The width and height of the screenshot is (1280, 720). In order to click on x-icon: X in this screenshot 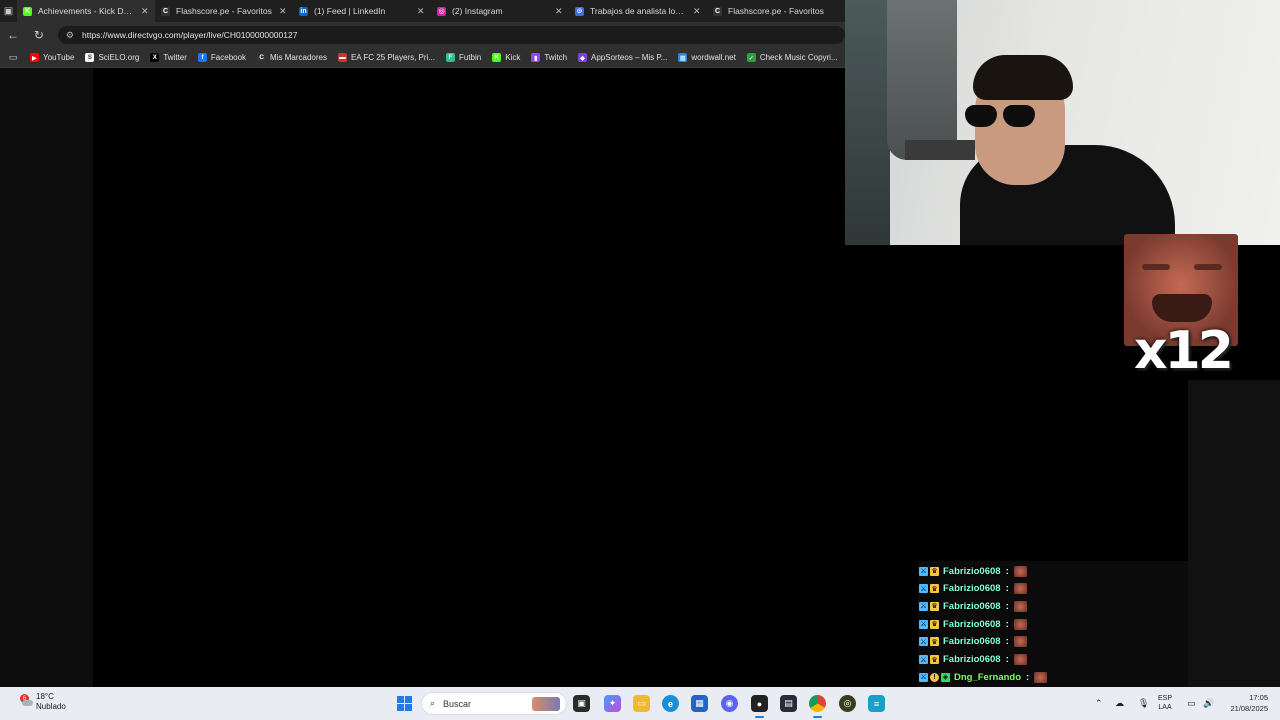, I will do `click(155, 57)`.